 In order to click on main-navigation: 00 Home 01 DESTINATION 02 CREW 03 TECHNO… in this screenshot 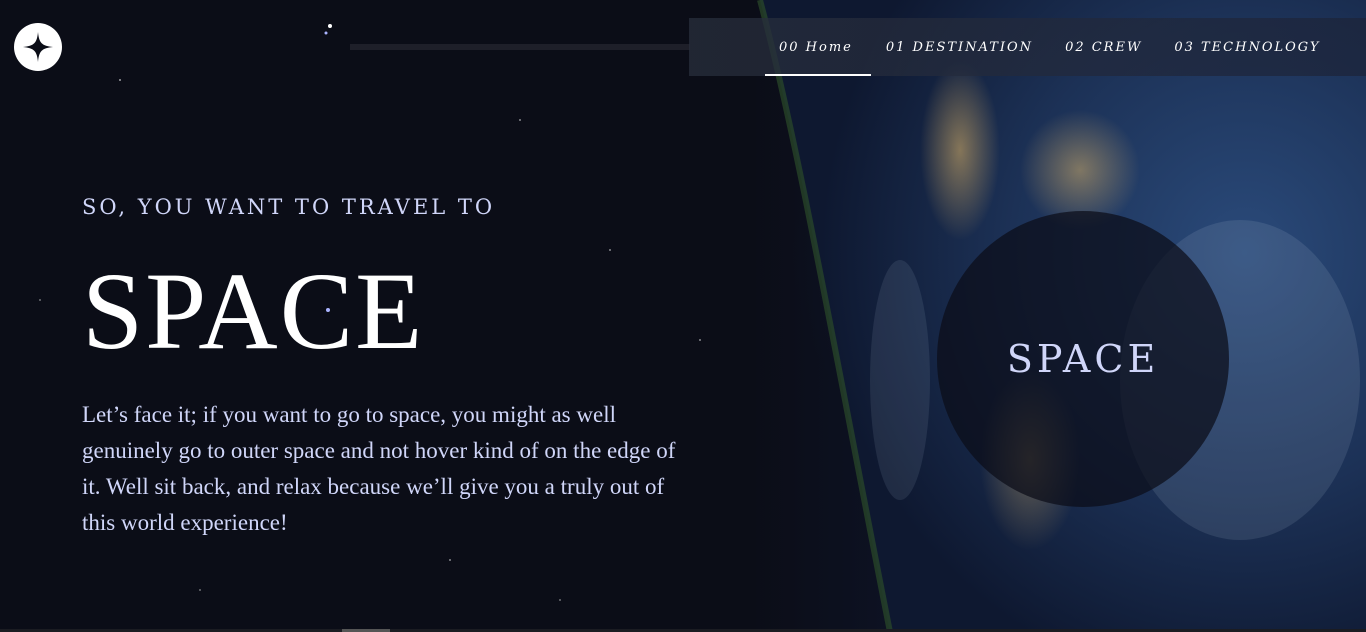, I will do `click(1027, 47)`.